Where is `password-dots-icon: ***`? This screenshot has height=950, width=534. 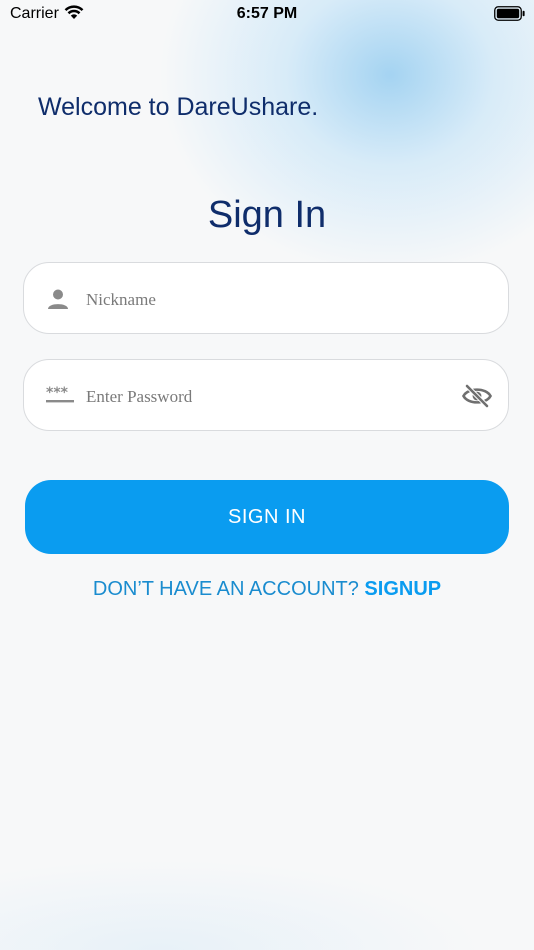 password-dots-icon: *** is located at coordinates (60, 396).